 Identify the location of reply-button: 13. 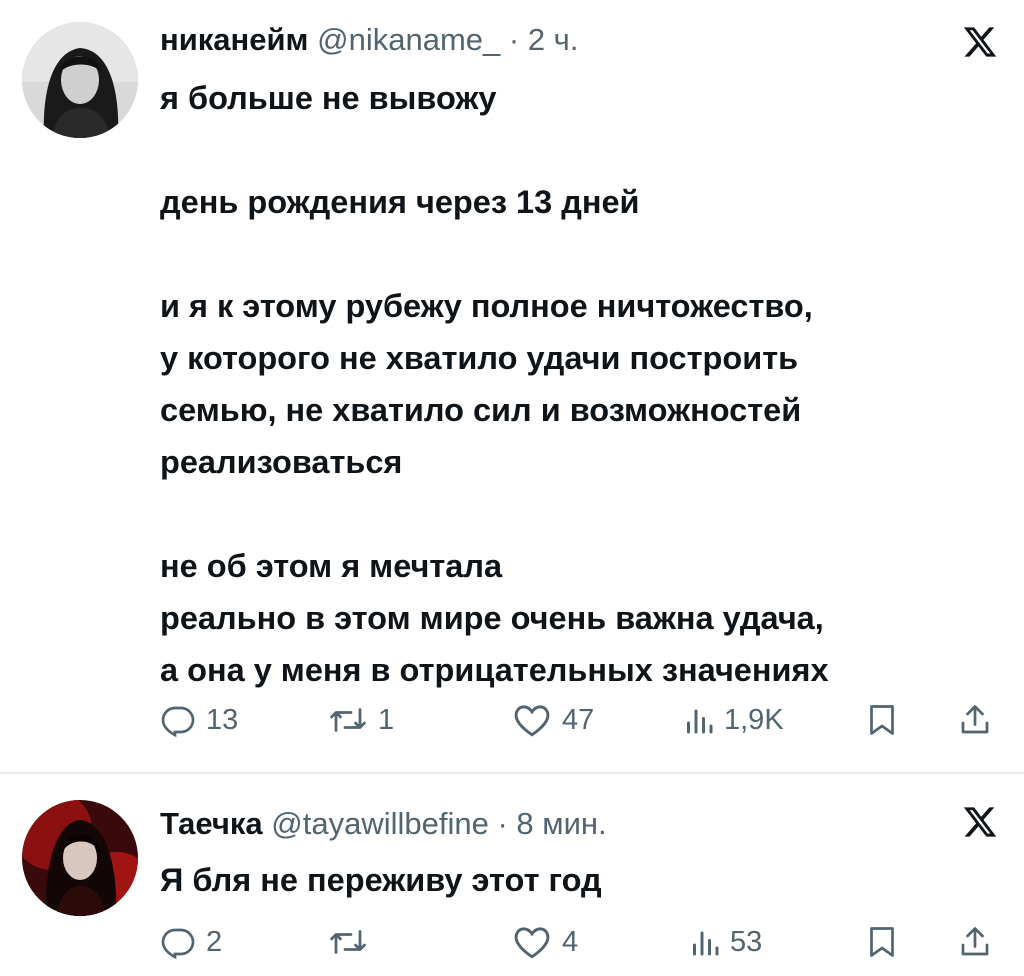
(199, 720).